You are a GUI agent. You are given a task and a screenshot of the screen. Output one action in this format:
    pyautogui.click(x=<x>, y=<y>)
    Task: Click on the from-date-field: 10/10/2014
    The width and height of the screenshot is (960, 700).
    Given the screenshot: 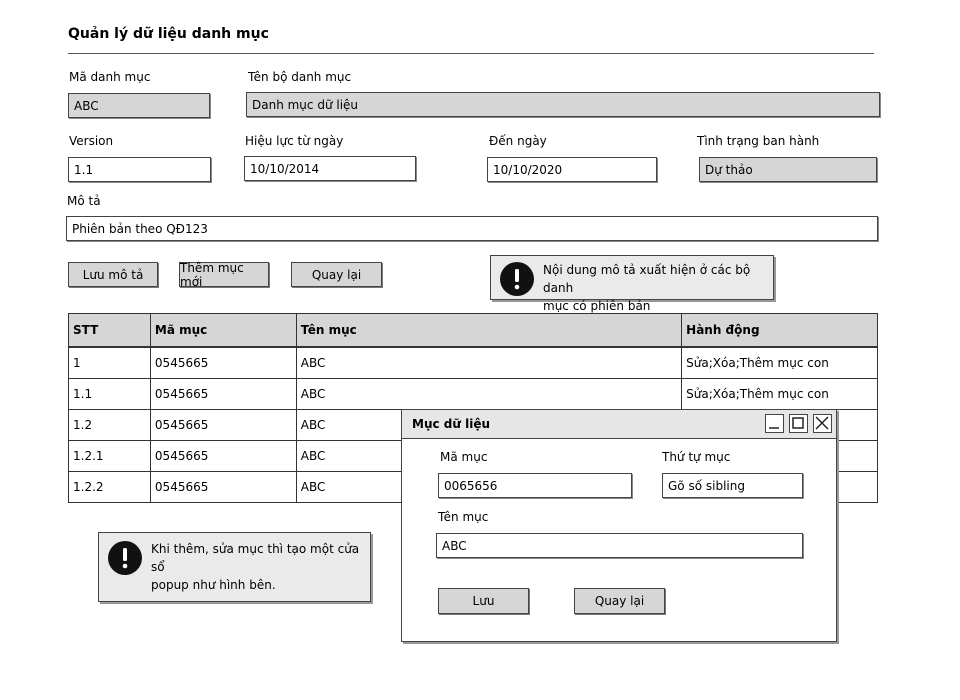 What is the action you would take?
    pyautogui.click(x=330, y=168)
    